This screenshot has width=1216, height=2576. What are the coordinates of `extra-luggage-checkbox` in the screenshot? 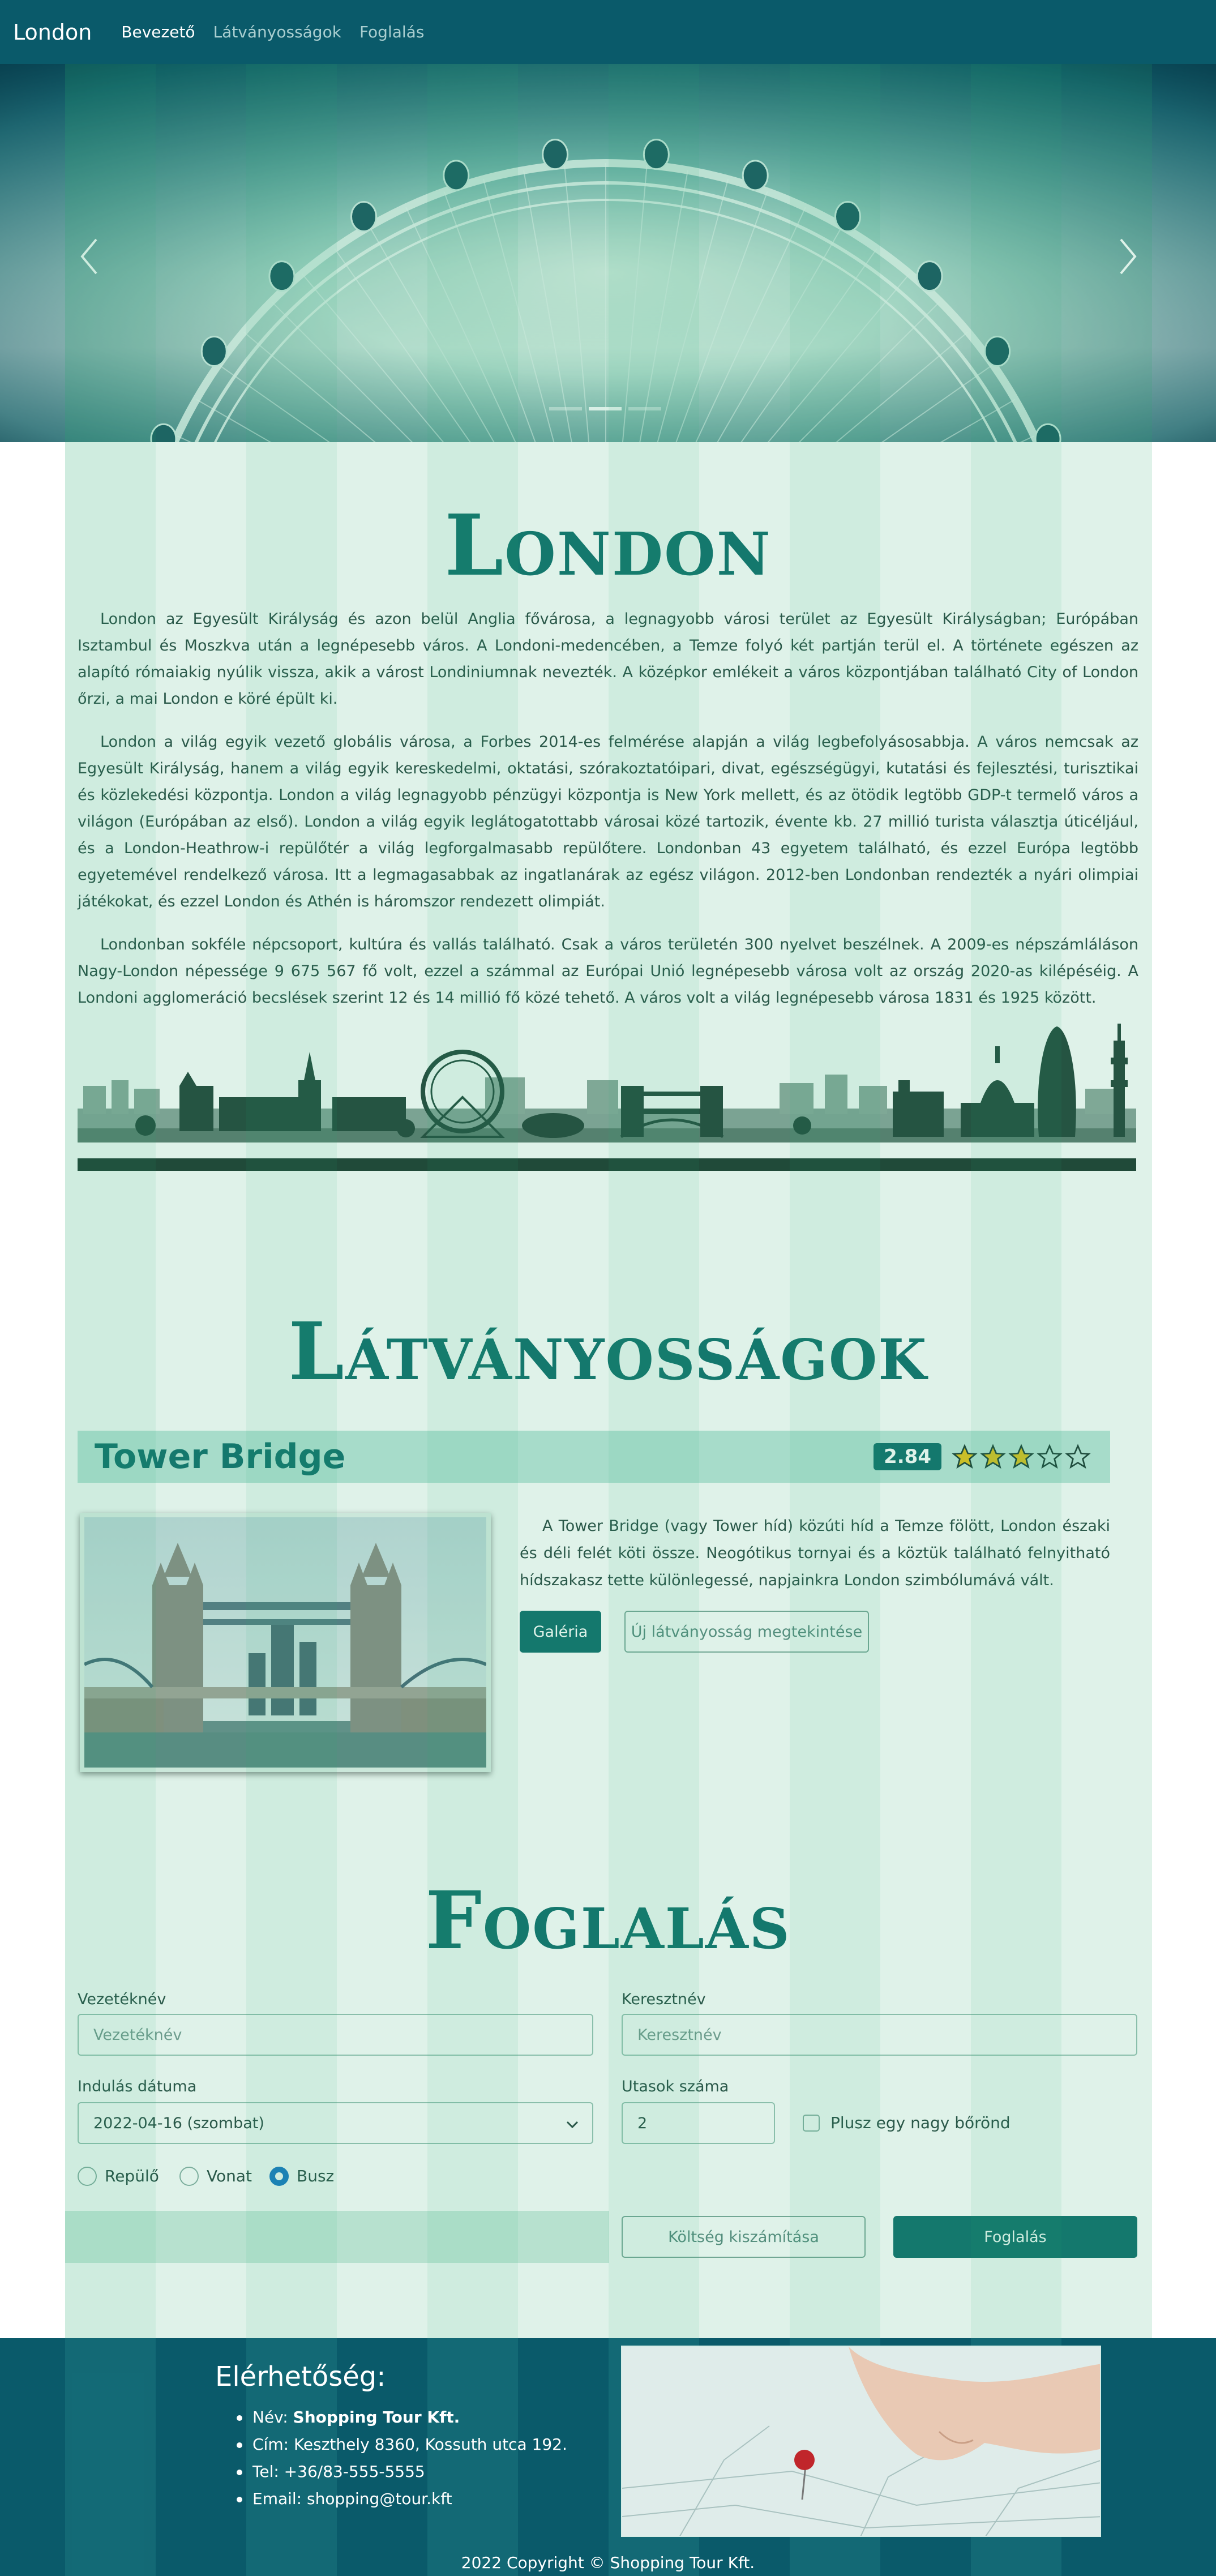 It's located at (811, 2123).